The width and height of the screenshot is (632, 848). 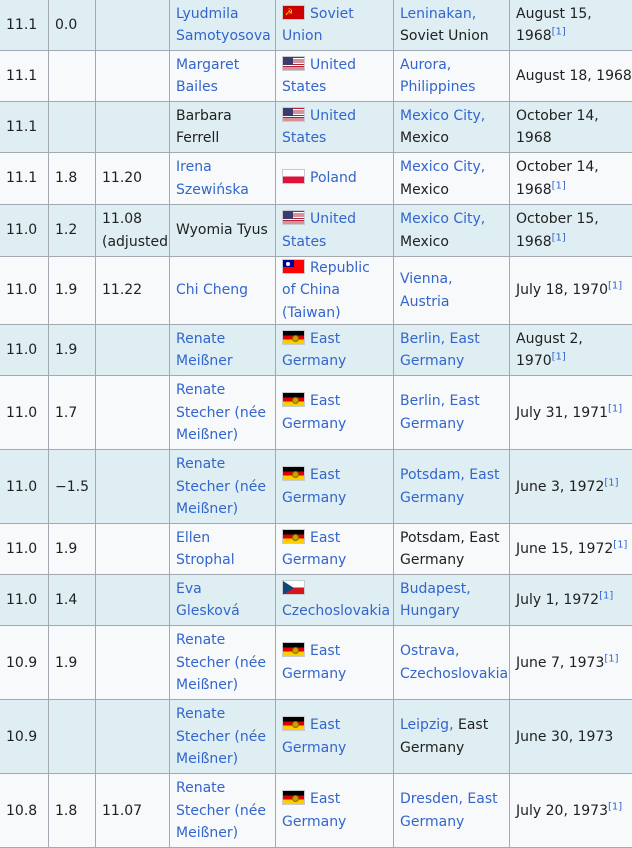 What do you see at coordinates (426, 290) in the screenshot?
I see `venue-link: Vienna, Austria` at bounding box center [426, 290].